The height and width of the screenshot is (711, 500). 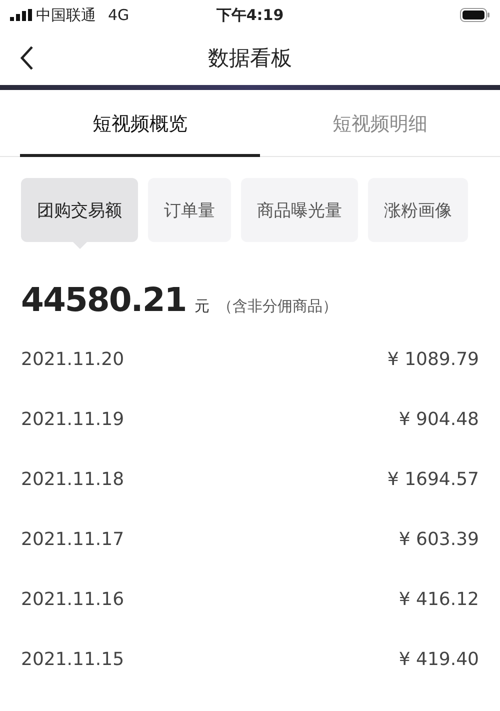 I want to click on row-amount: ¥ 904.48, so click(x=438, y=419).